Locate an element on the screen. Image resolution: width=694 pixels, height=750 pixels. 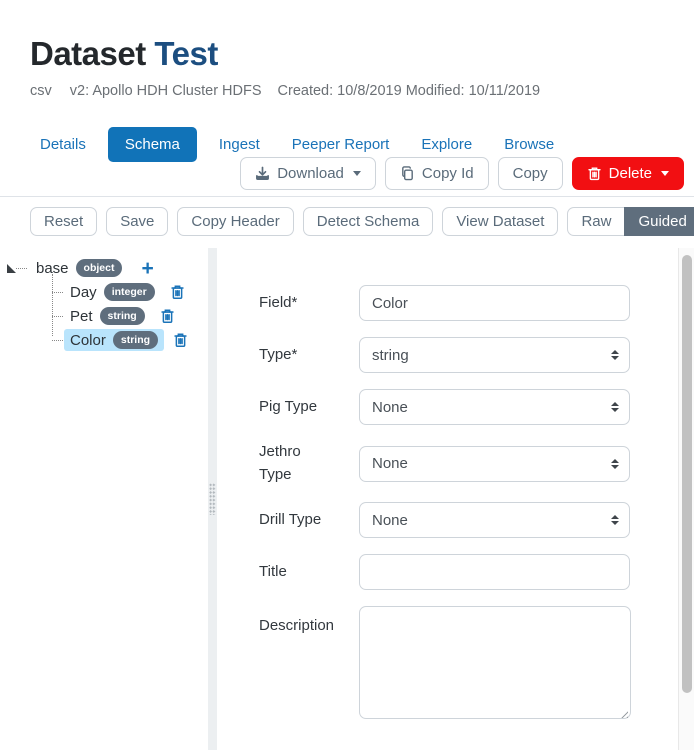
tree-children: Day integer Pet string Color string is located at coordinates (130, 313).